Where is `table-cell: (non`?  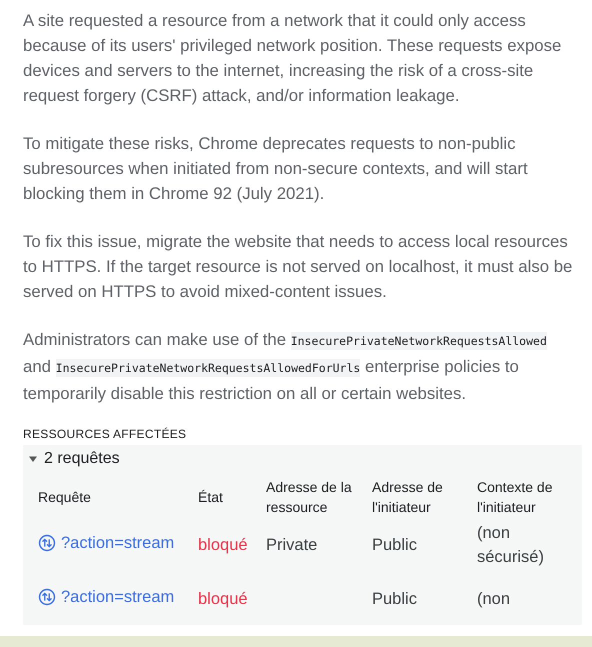 table-cell: (non is located at coordinates (493, 599).